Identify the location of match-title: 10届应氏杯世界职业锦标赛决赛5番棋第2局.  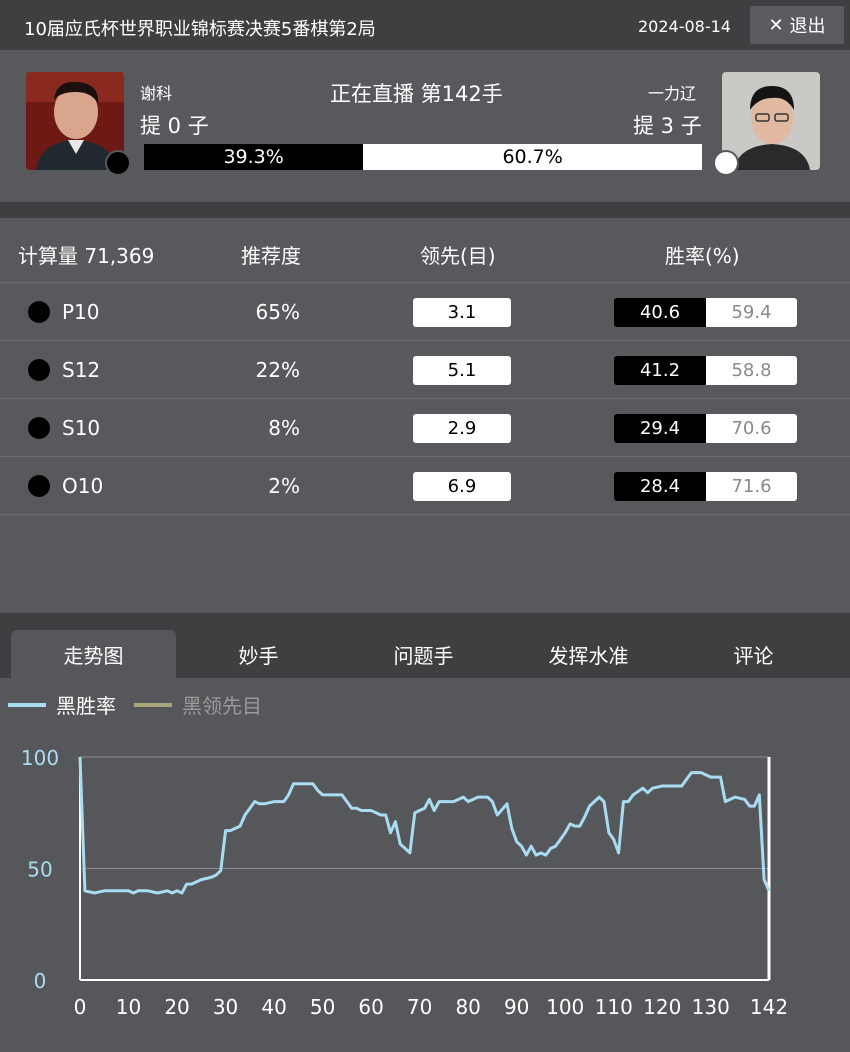
(200, 29).